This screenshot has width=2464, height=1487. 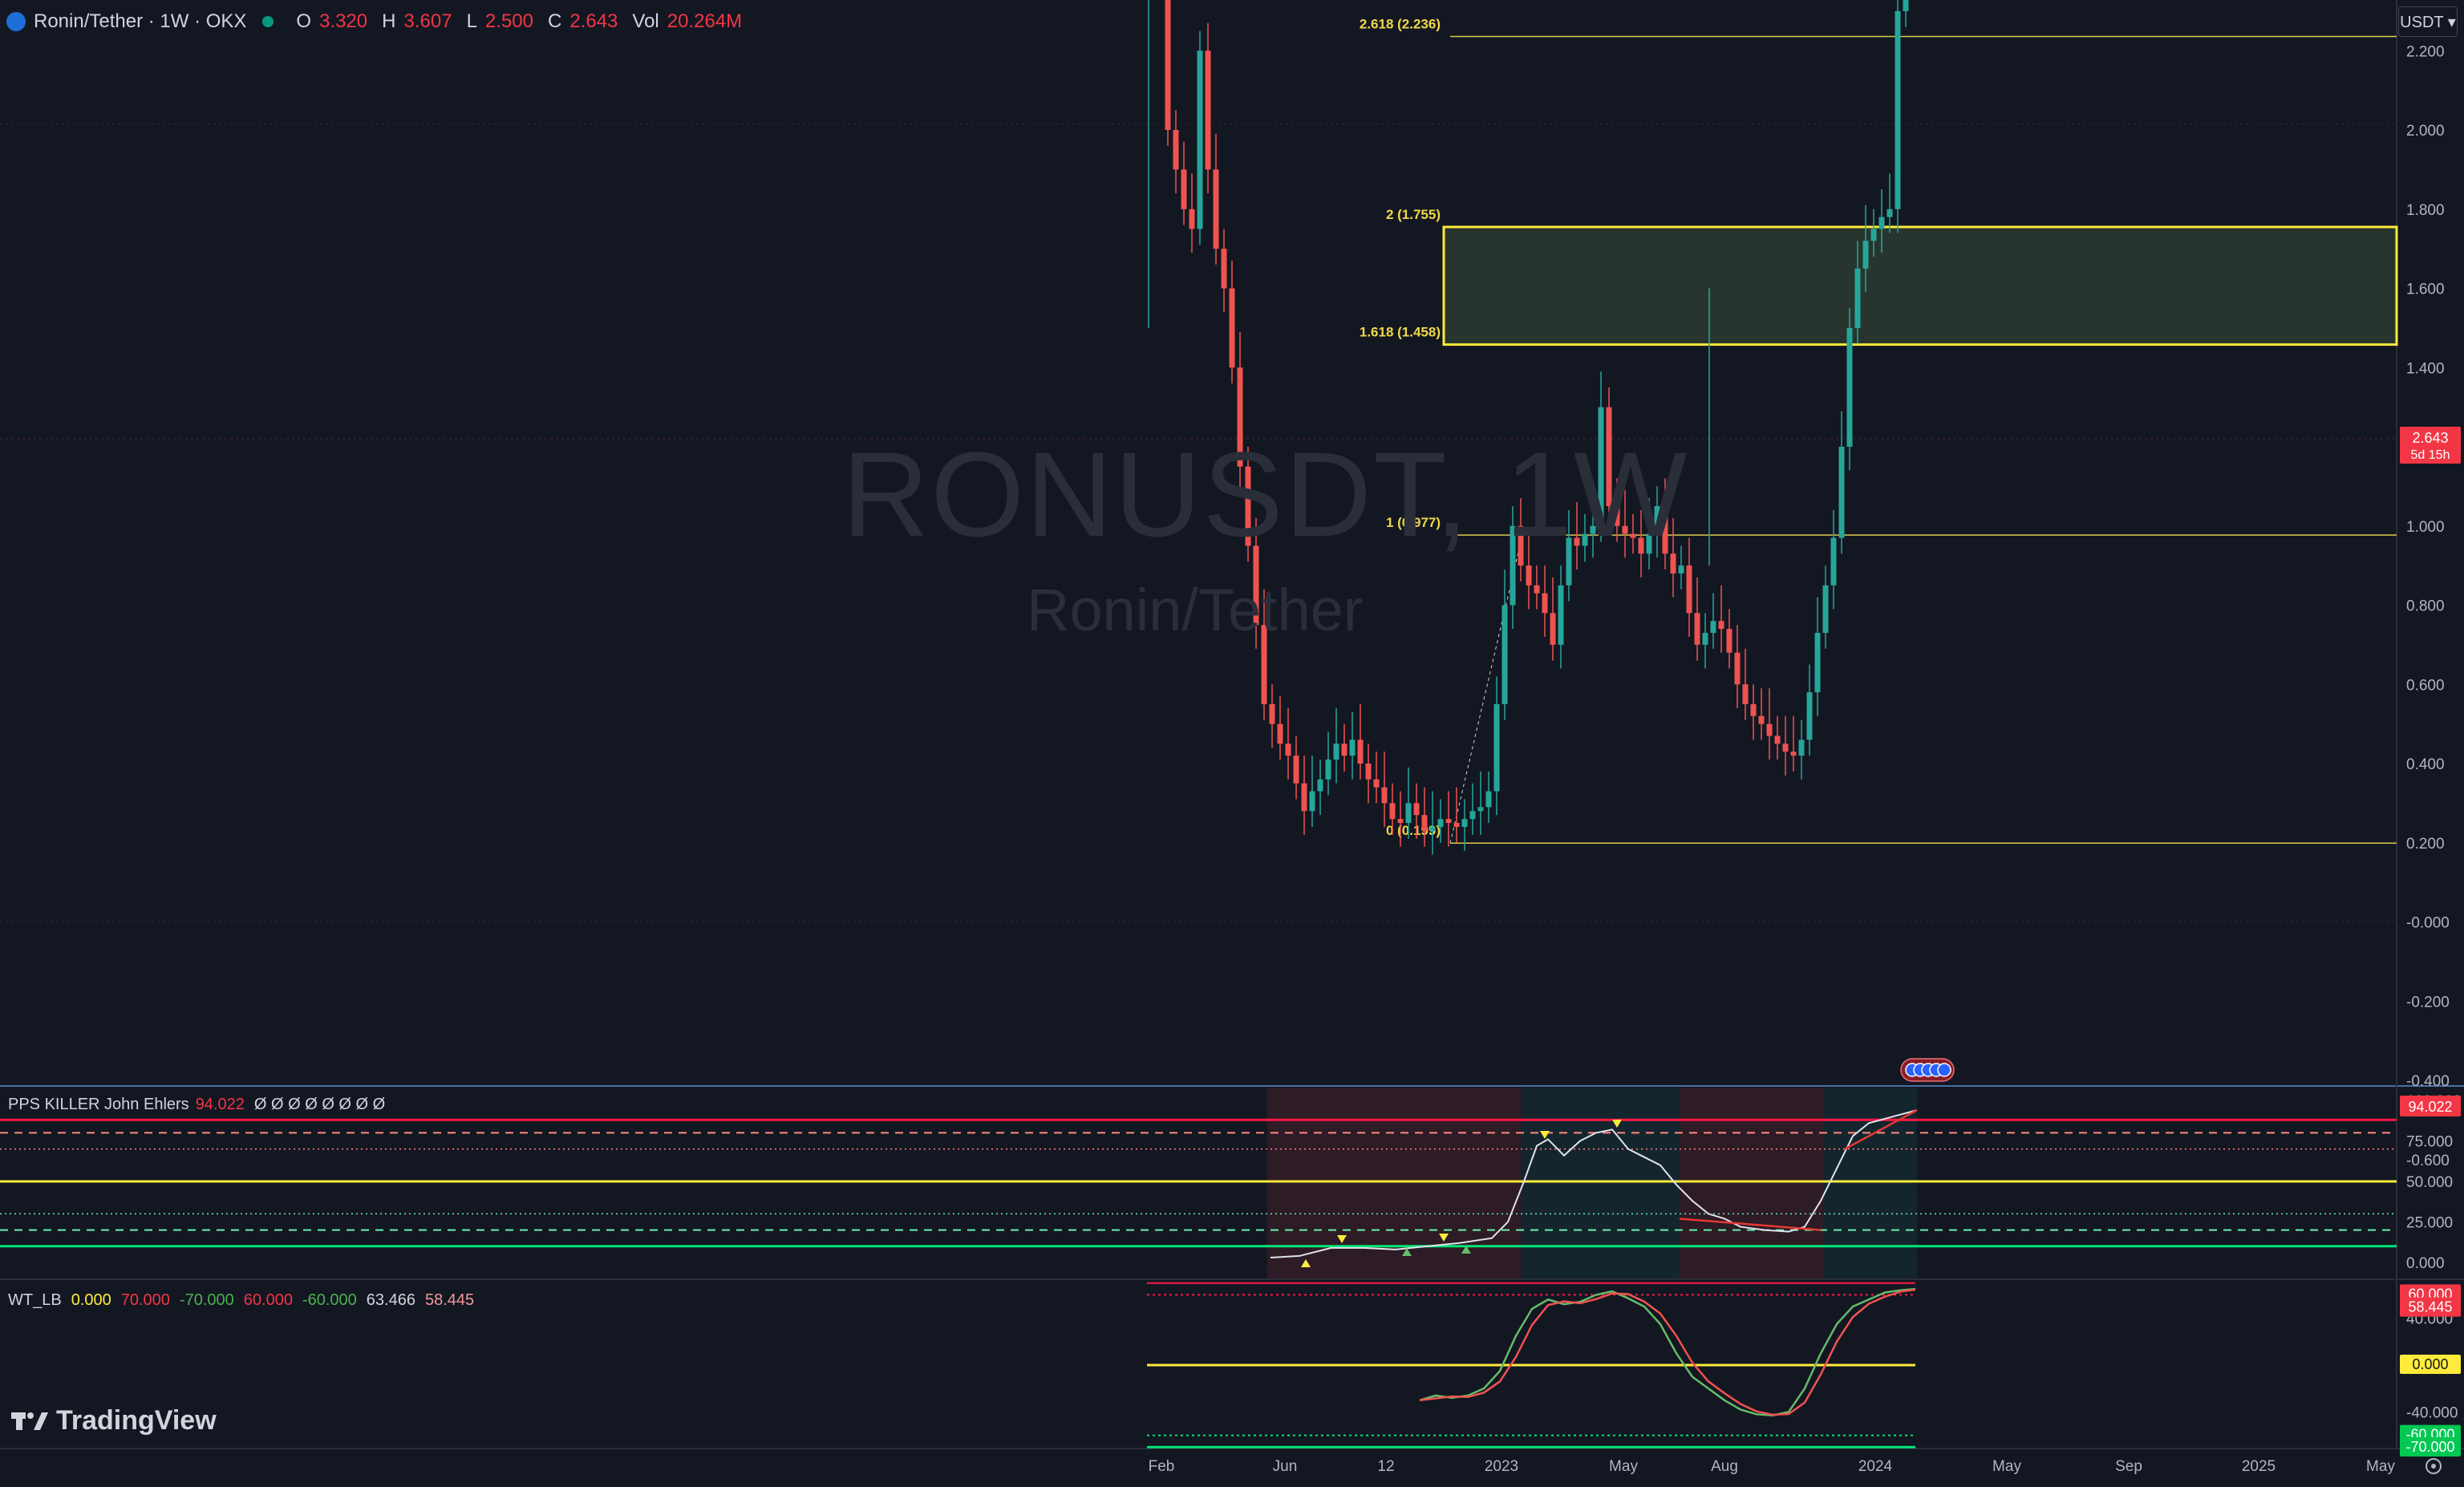 I want to click on market-status-icon, so click(x=268, y=21).